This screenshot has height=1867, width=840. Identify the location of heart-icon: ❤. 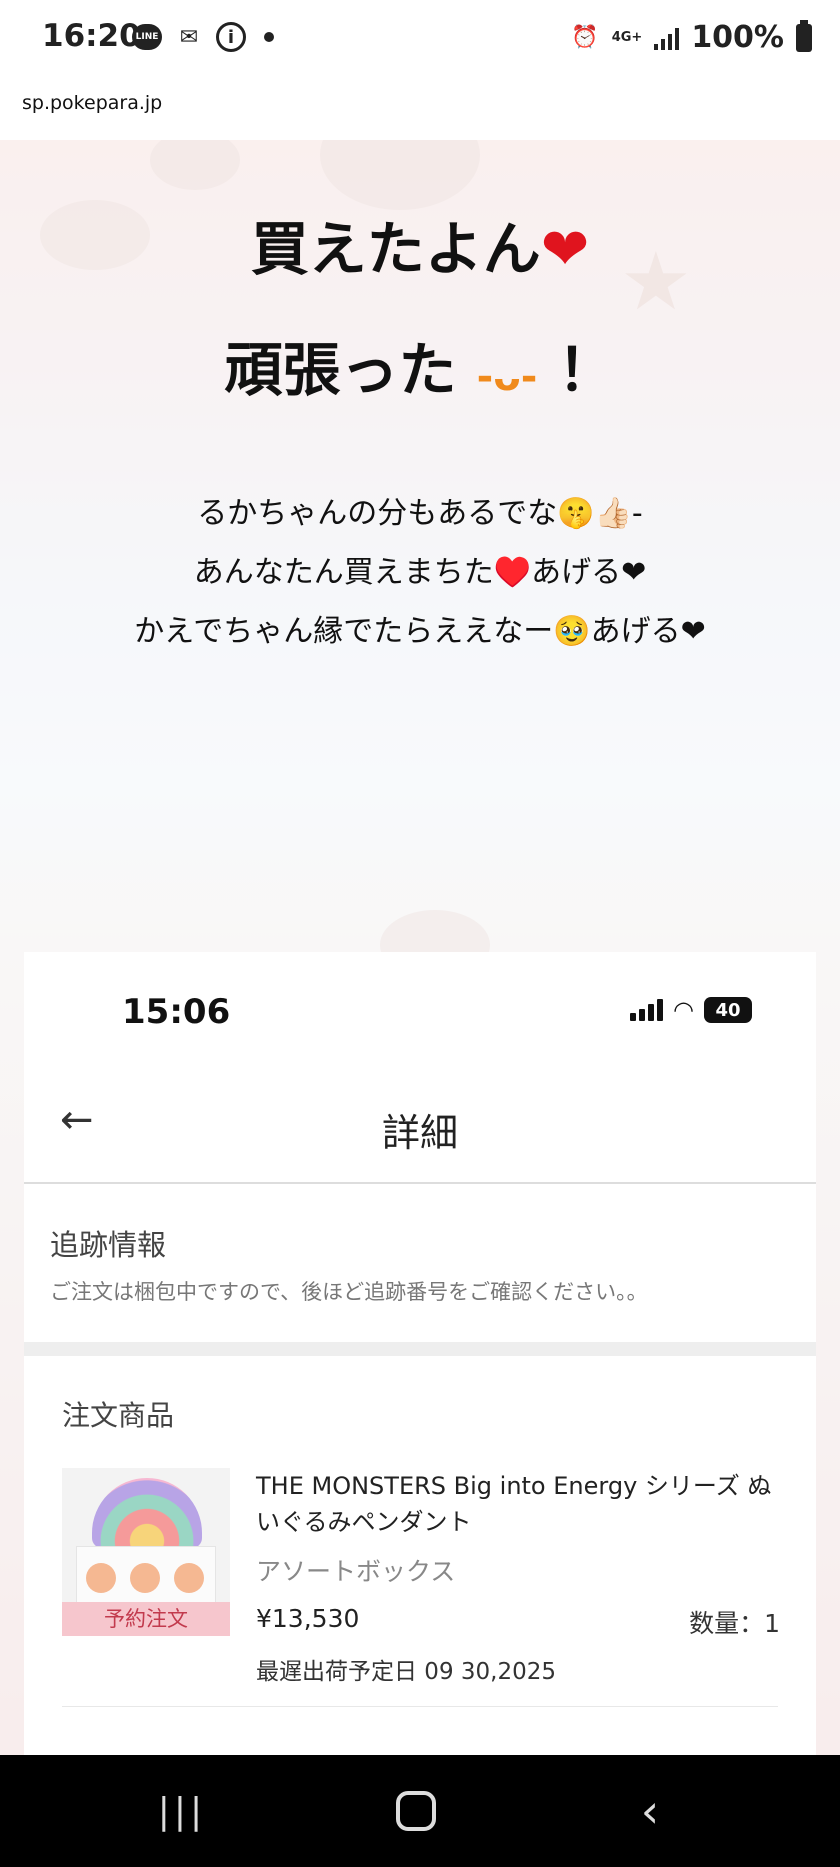
(565, 249).